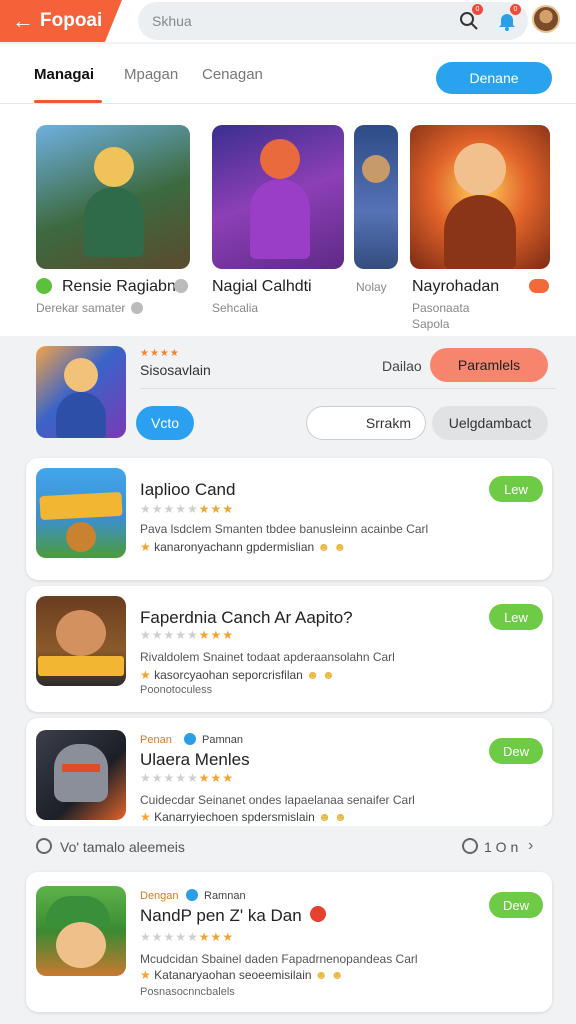  Describe the element at coordinates (235, 308) in the screenshot. I see `featured-subtitle-2: Sehcalia` at that location.